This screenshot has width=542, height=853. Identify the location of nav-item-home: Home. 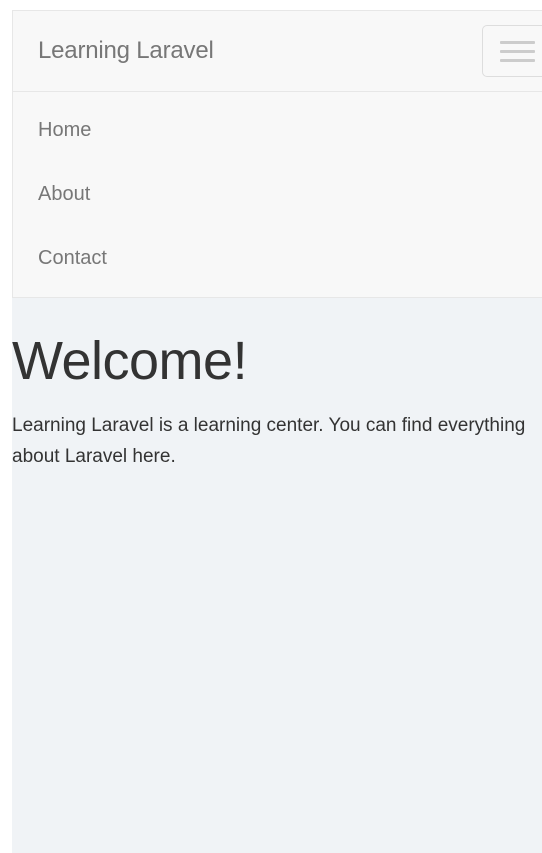
(277, 130).